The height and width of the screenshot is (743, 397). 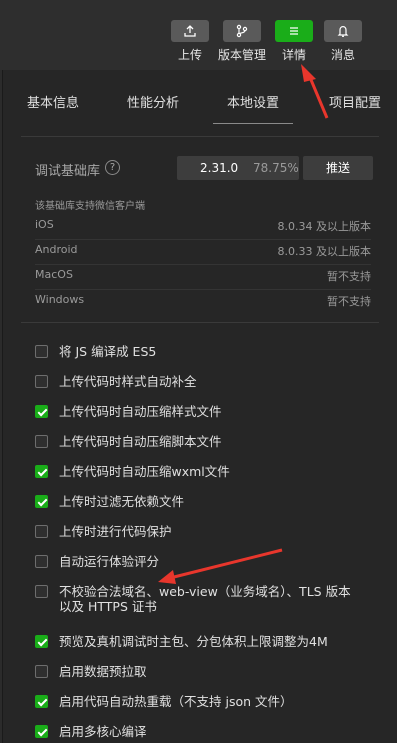 I want to click on tab-local-settings: 本地设置, so click(x=253, y=108).